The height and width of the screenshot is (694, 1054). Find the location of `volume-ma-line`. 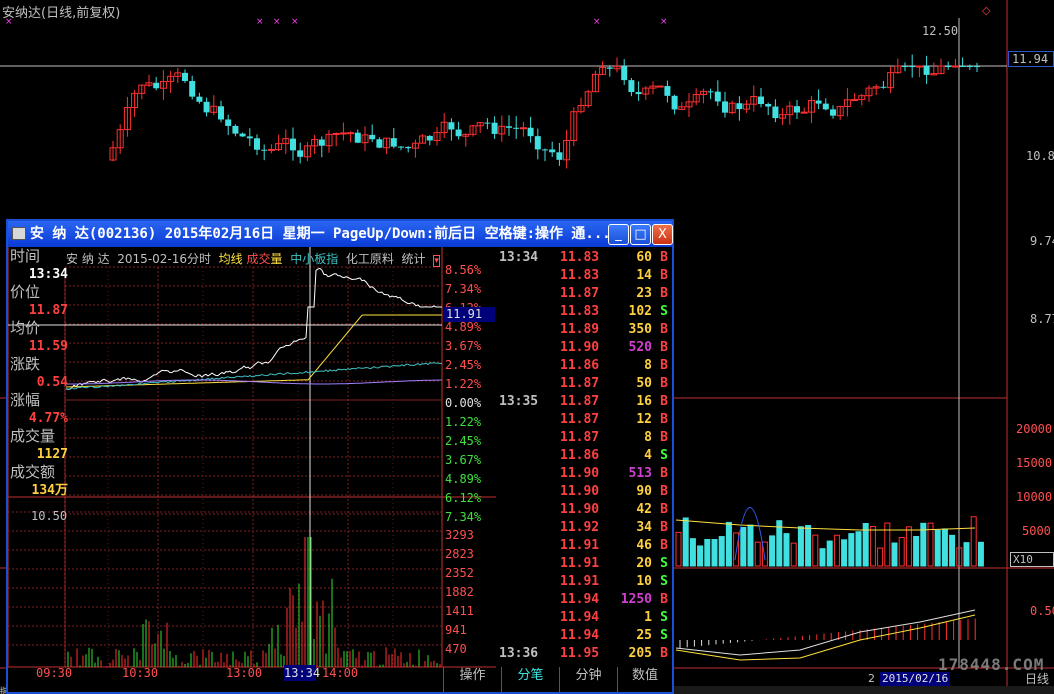

volume-ma-line is located at coordinates (825, 525).